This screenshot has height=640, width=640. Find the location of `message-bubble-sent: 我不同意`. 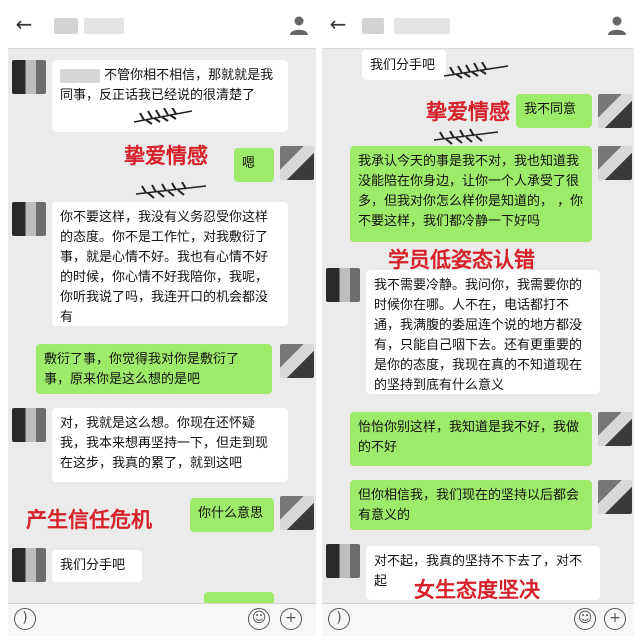

message-bubble-sent: 我不同意 is located at coordinates (554, 111).